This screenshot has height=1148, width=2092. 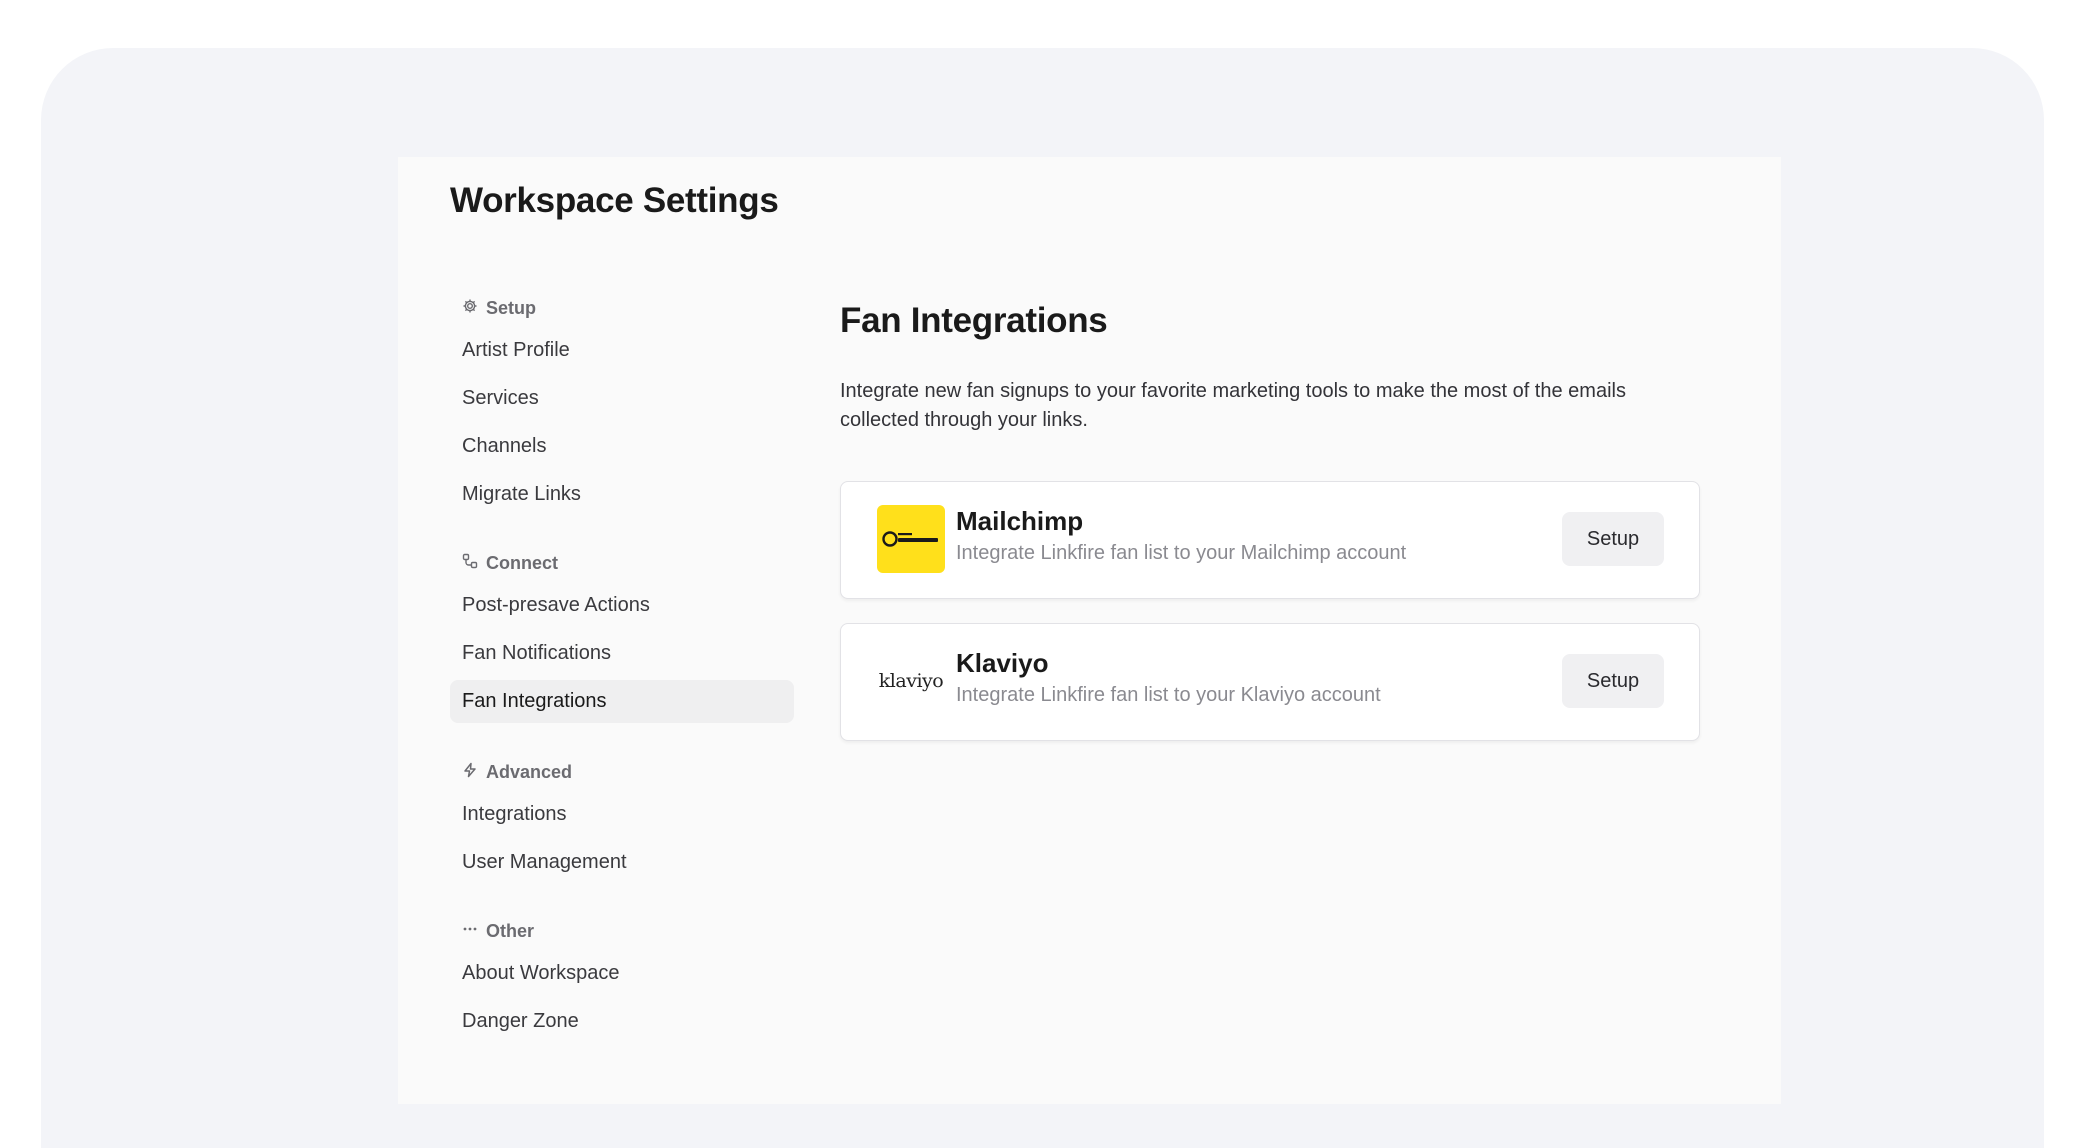 I want to click on section-heading-label: Other, so click(x=510, y=930).